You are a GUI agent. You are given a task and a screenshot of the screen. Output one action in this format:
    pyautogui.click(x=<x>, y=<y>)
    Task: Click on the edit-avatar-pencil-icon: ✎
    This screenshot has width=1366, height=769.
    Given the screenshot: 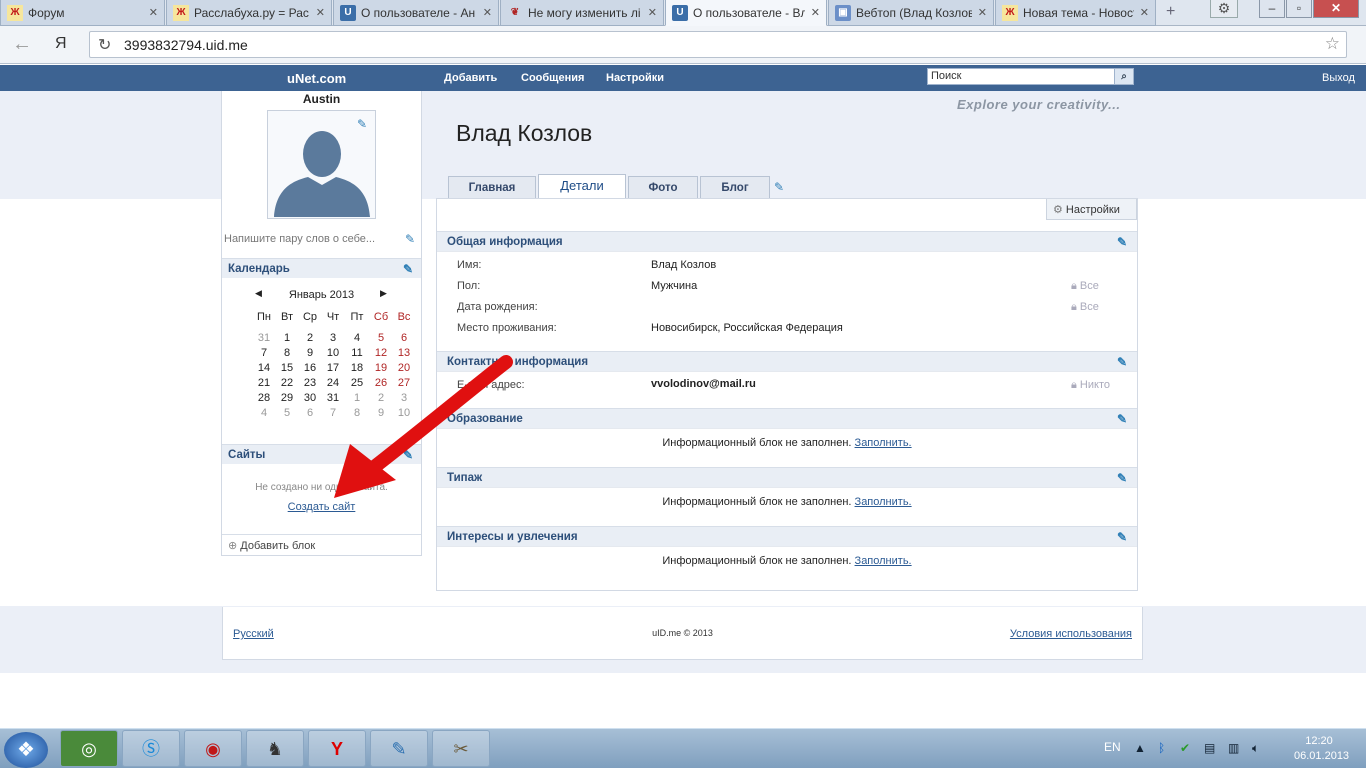 What is the action you would take?
    pyautogui.click(x=363, y=124)
    